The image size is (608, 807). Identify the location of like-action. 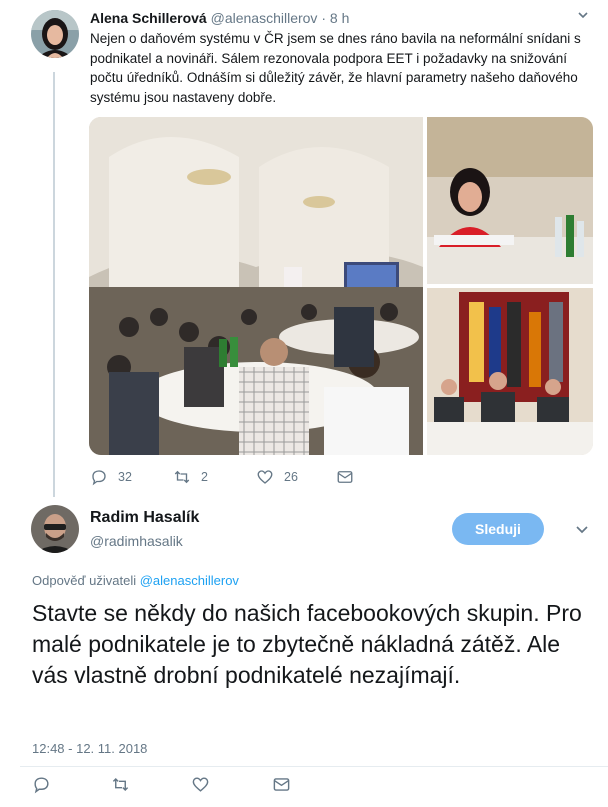
(200, 787).